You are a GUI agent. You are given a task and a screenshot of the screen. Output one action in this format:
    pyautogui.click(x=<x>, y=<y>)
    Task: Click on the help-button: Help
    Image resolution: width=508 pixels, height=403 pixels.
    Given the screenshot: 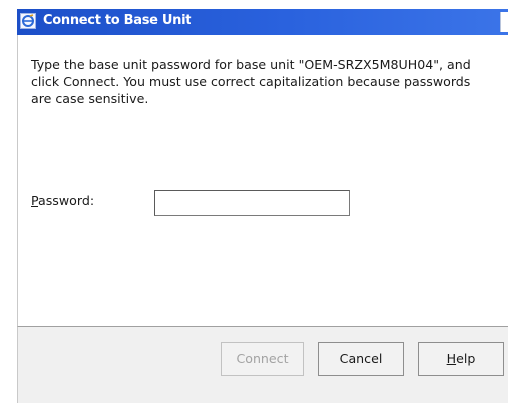 What is the action you would take?
    pyautogui.click(x=461, y=359)
    